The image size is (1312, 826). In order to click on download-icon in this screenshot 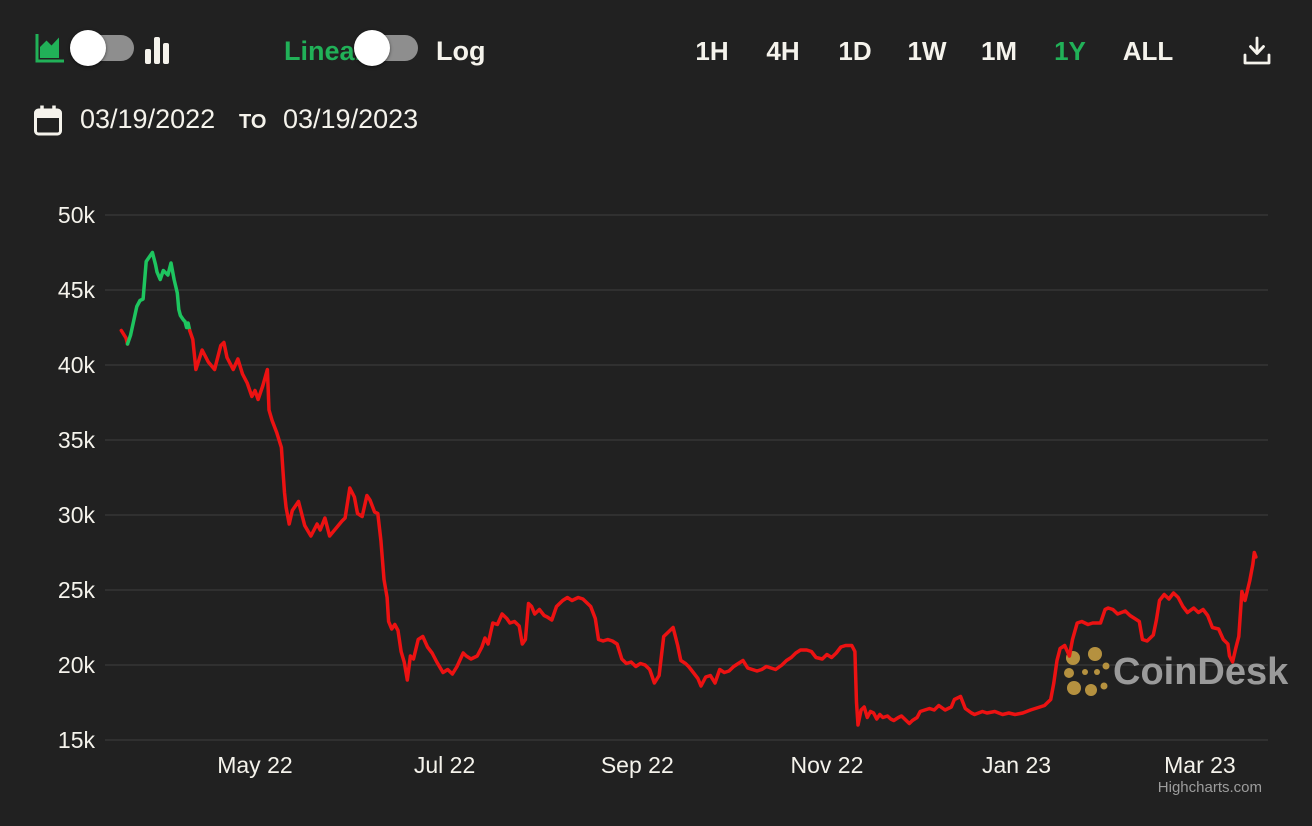, I will do `click(1257, 51)`.